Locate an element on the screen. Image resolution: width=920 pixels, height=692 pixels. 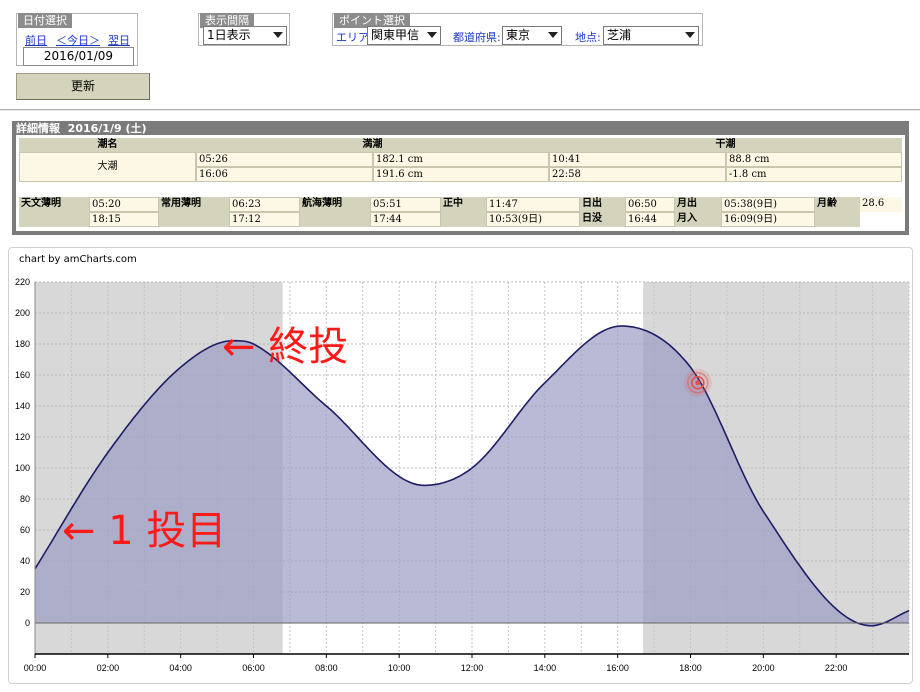
x-tick-label: 02:00 is located at coordinates (108, 668).